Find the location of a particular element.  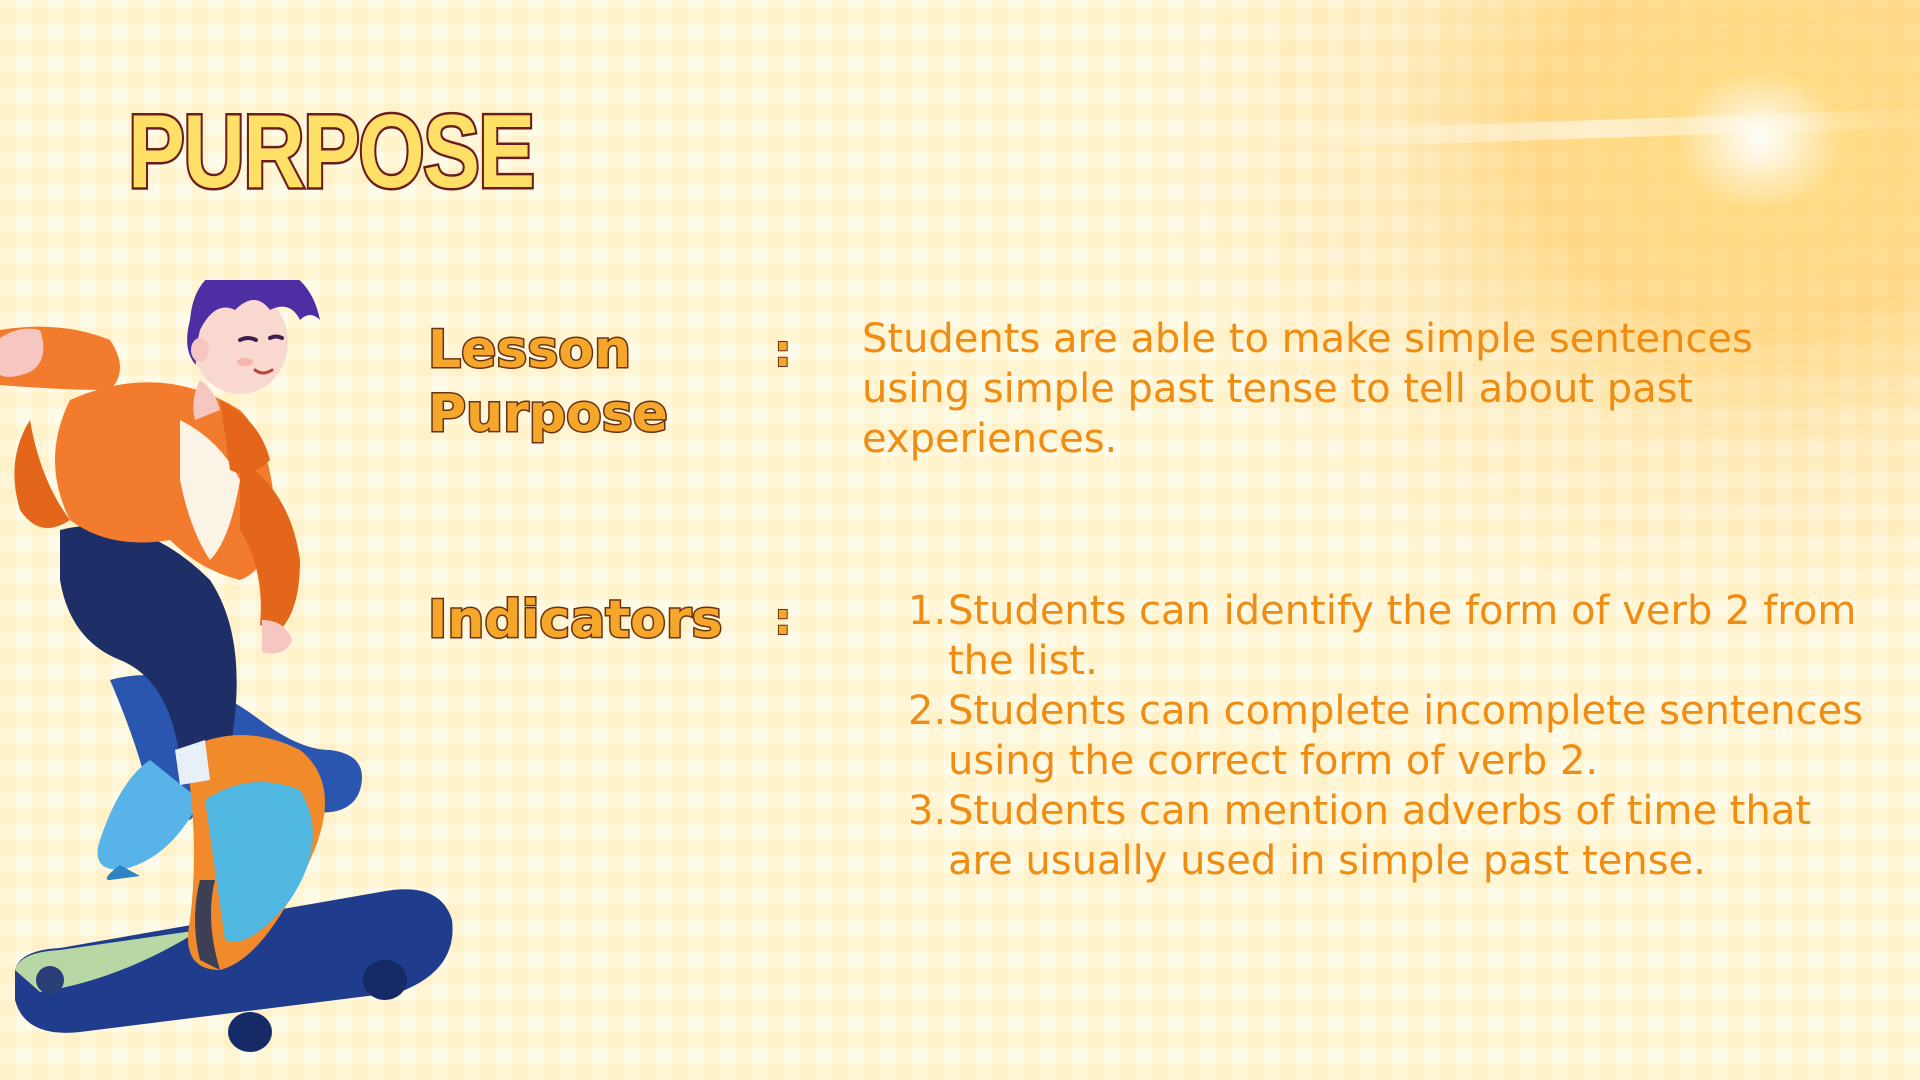

lesson-purpose-label: Lesson Purpose is located at coordinates (548, 382).